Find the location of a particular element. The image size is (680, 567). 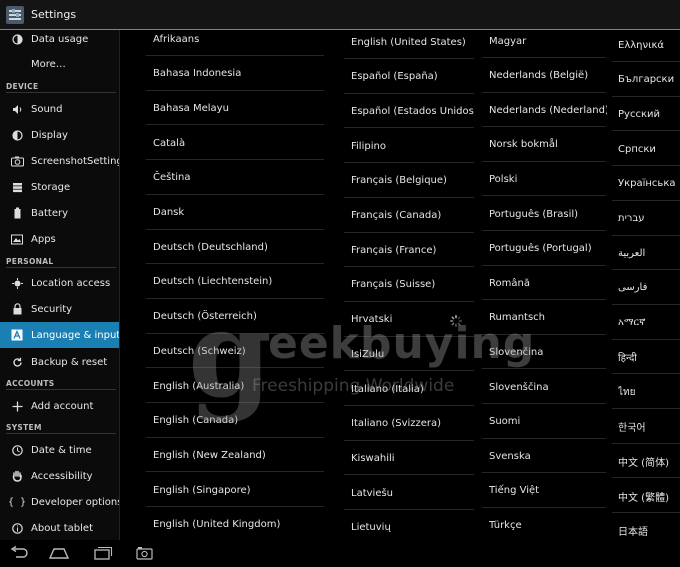

language-option: فارسی is located at coordinates (649, 288).